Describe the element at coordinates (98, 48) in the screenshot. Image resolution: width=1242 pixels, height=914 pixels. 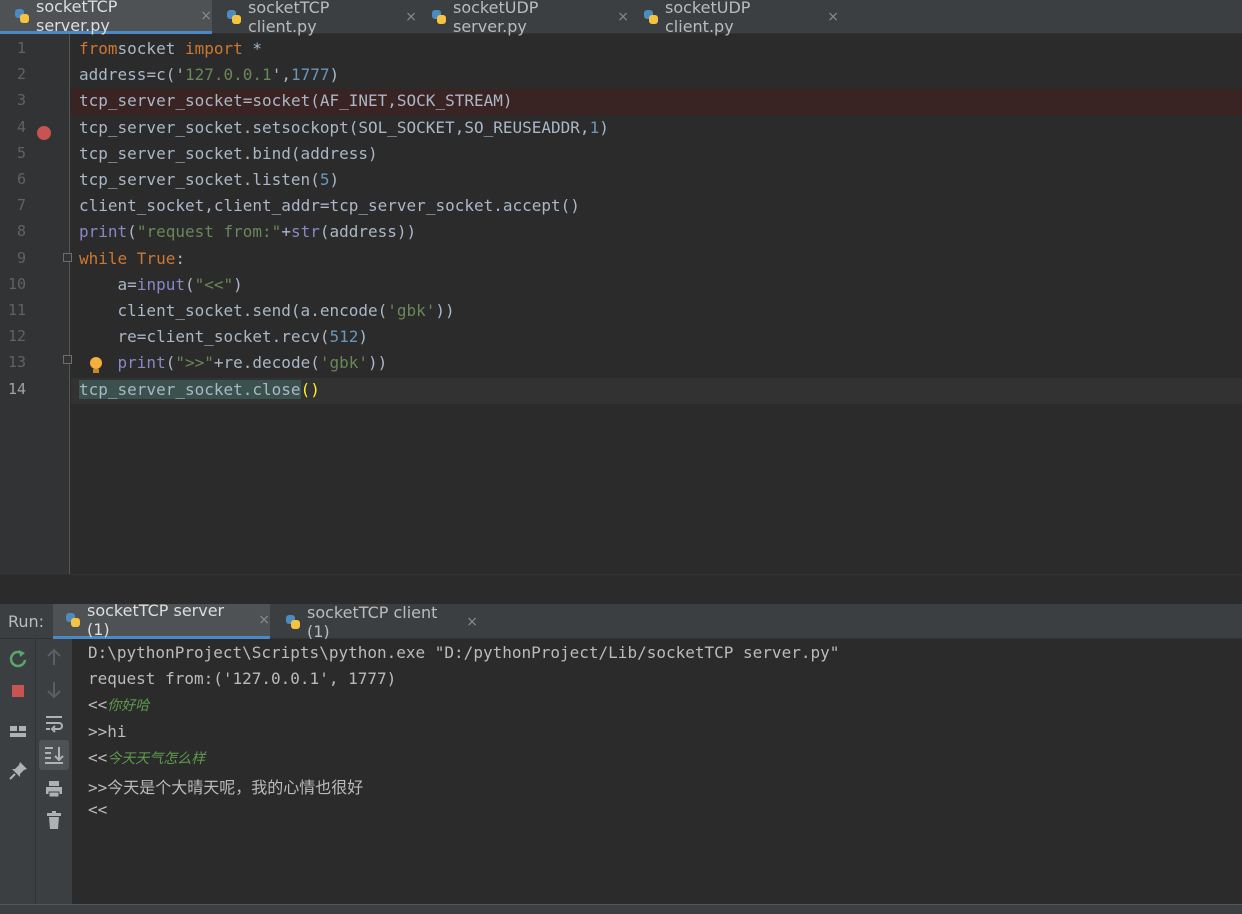
I see `code-token: from` at that location.